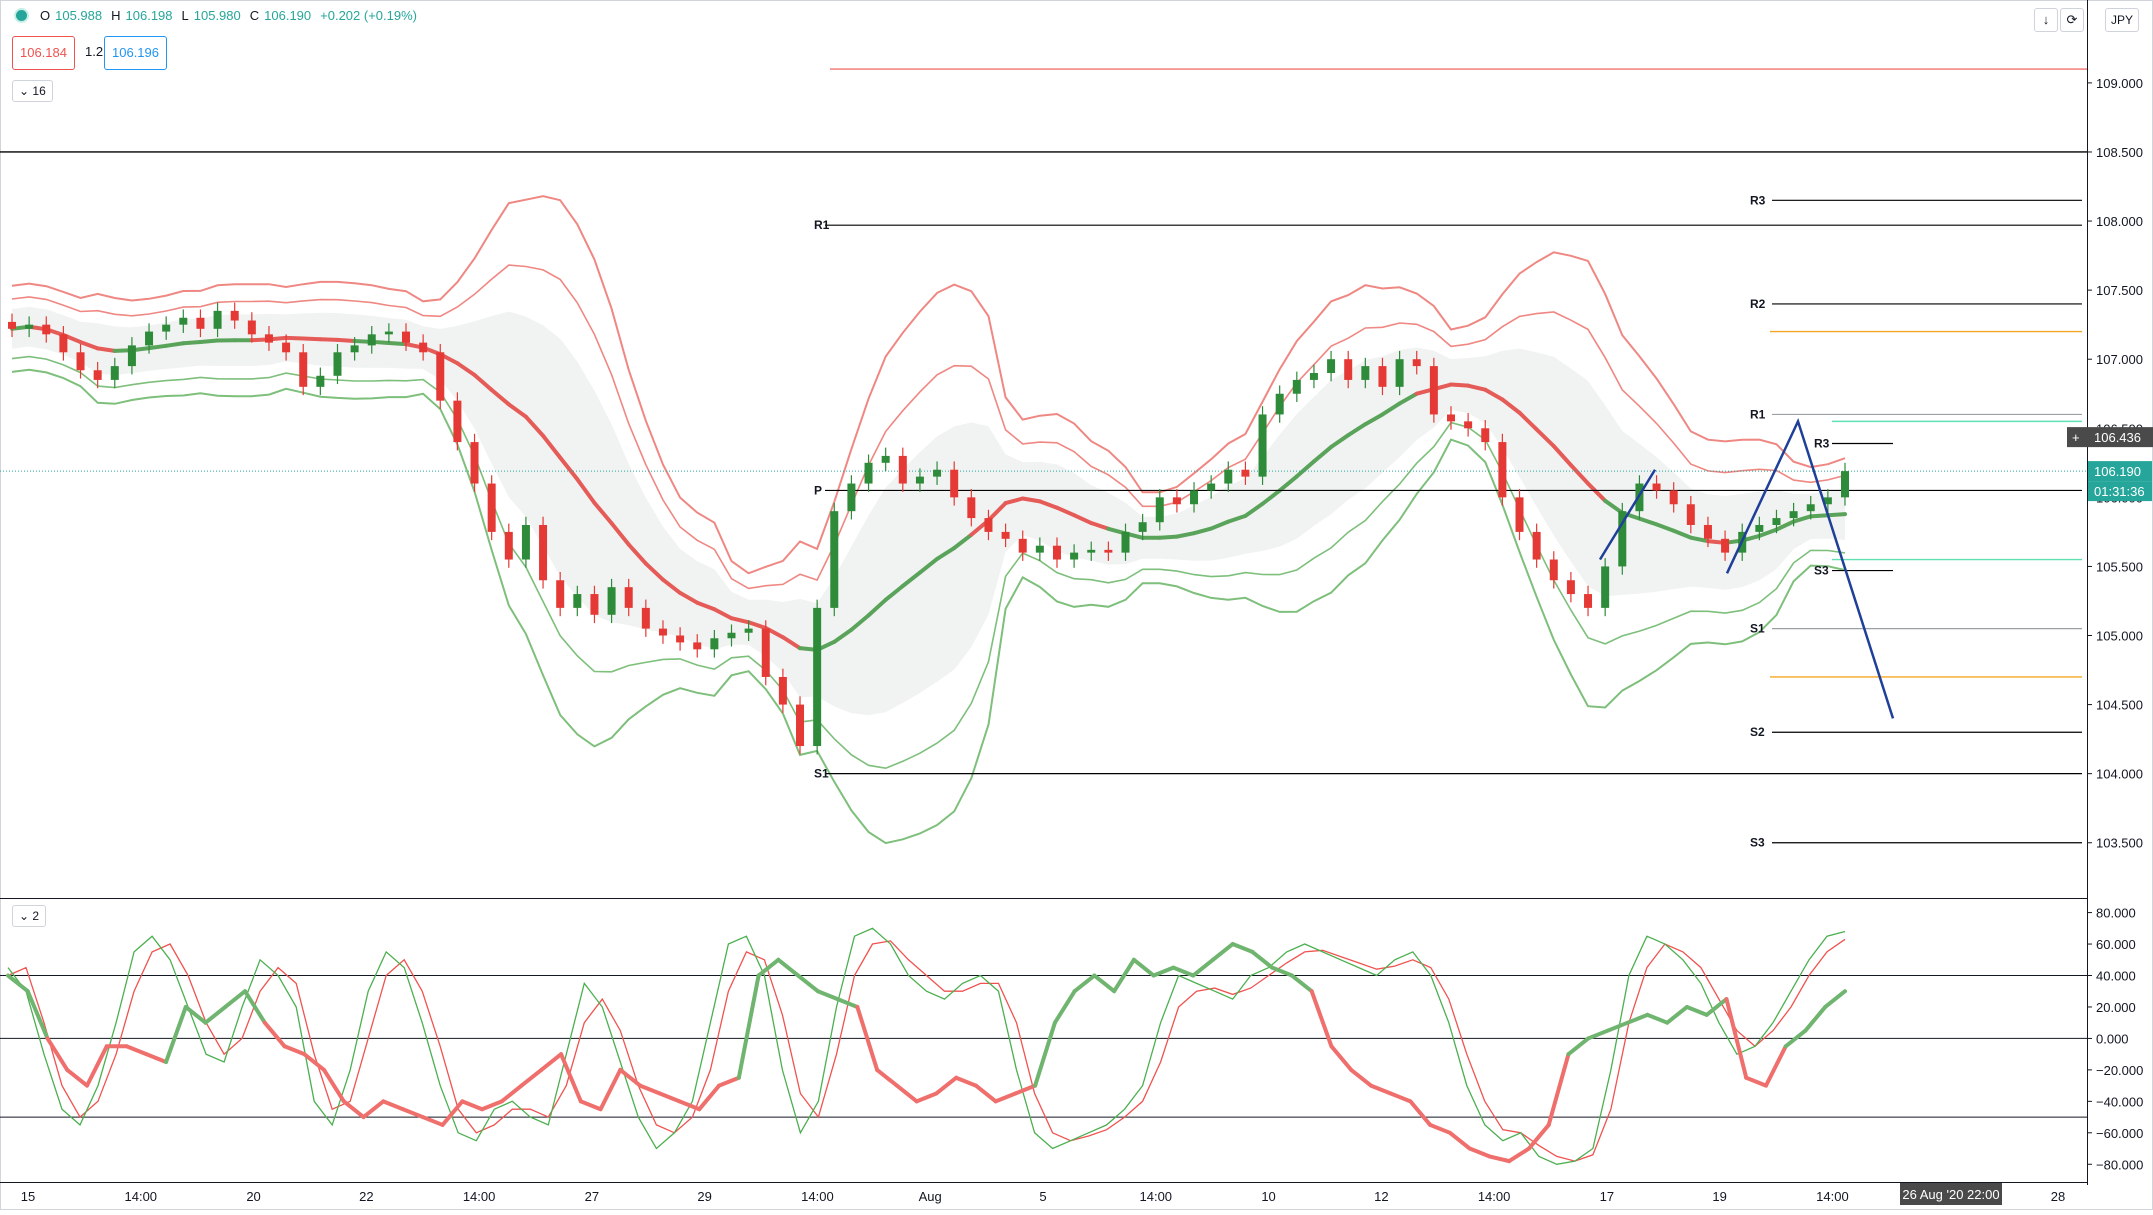 This screenshot has height=1215, width=2153. I want to click on currency-button: JPY, so click(2122, 20).